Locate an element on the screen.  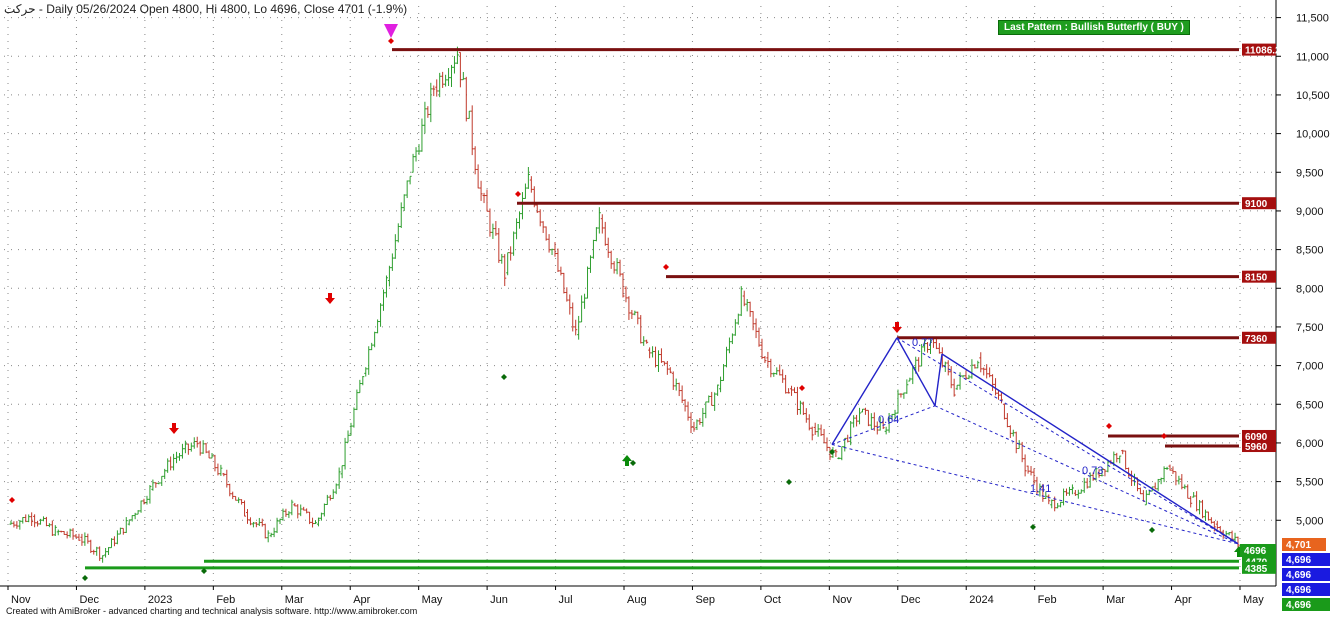
y-tick-label: 6,500 is located at coordinates (1310, 405).